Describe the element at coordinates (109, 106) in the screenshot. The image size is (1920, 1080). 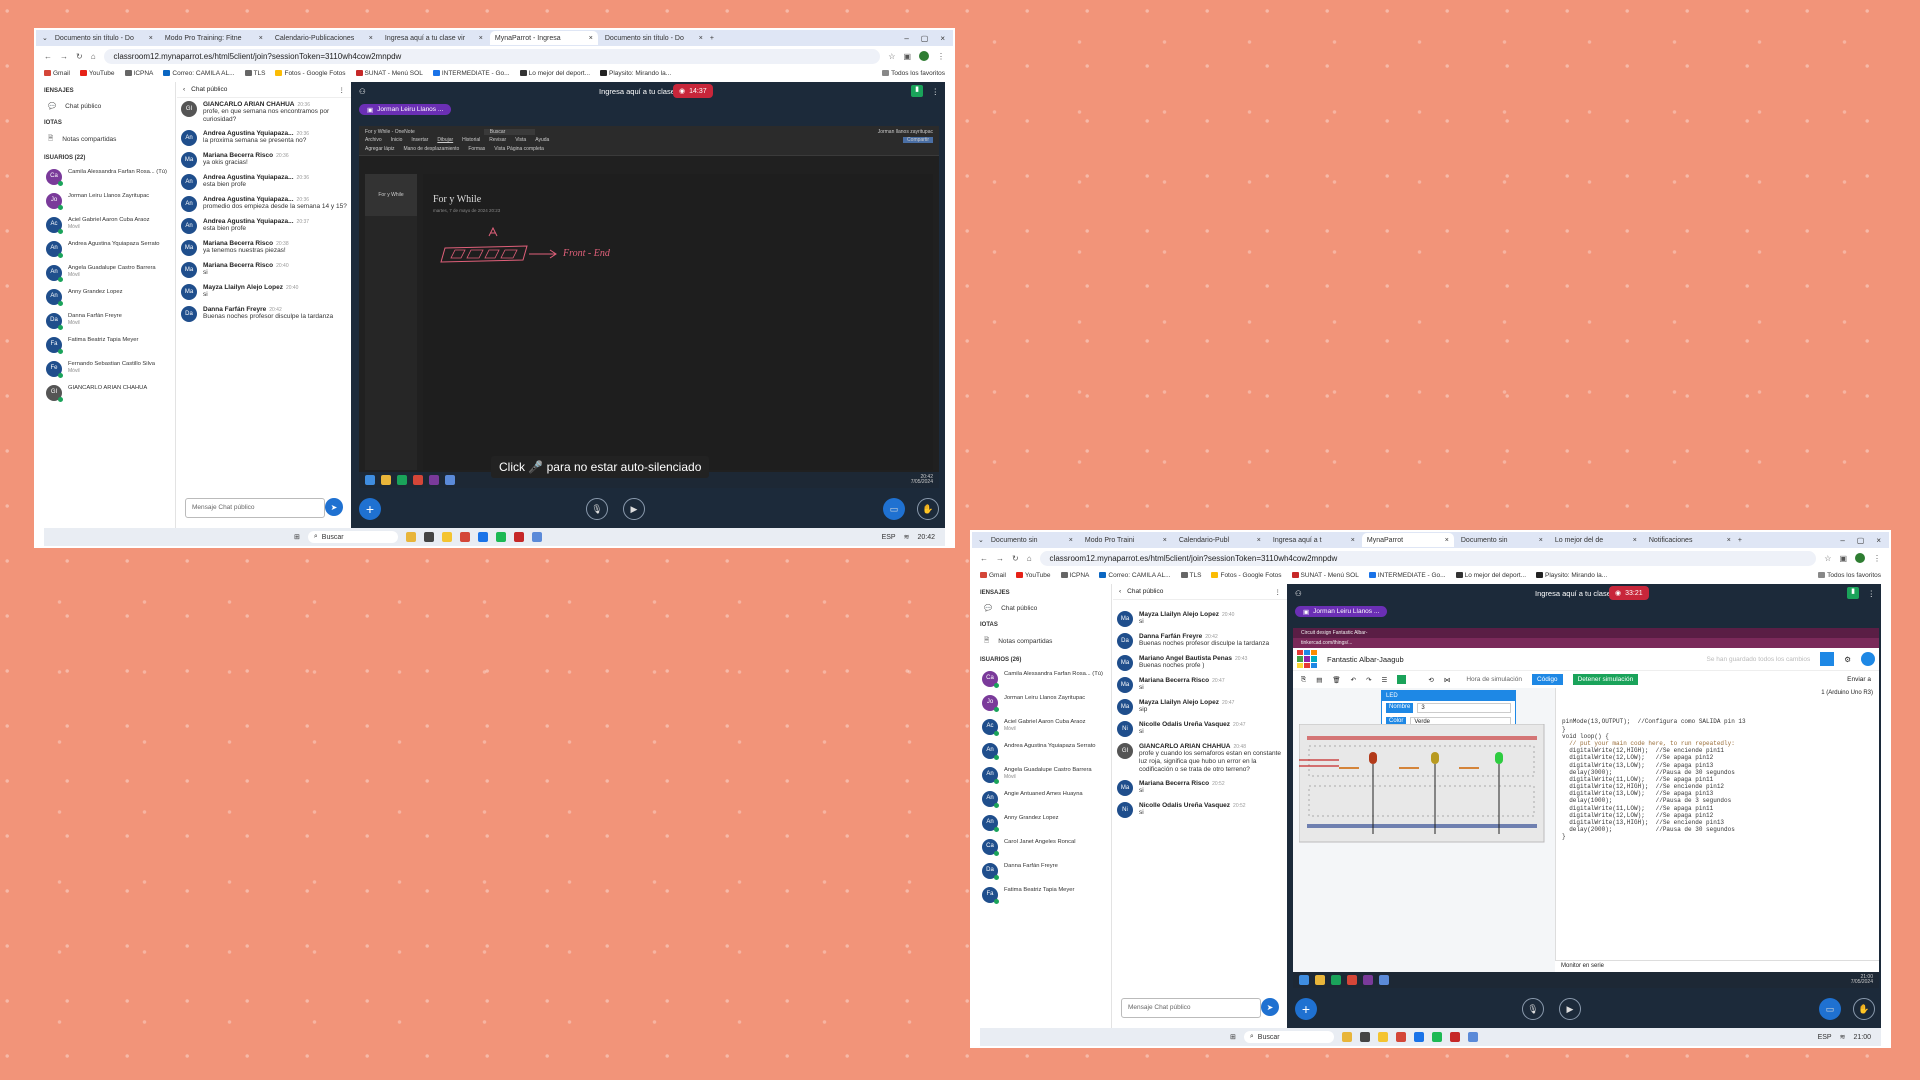
I see `public-chat-link: 💬 Chat público` at that location.